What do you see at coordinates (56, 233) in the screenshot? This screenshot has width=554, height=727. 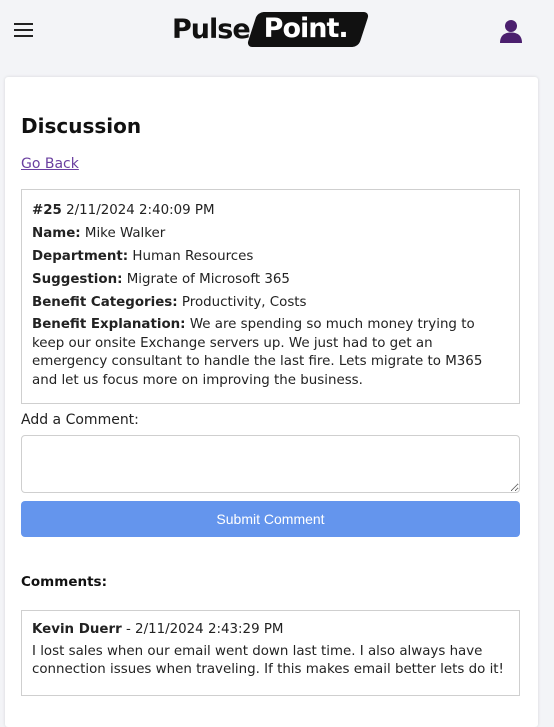 I see `name-label: Name:` at bounding box center [56, 233].